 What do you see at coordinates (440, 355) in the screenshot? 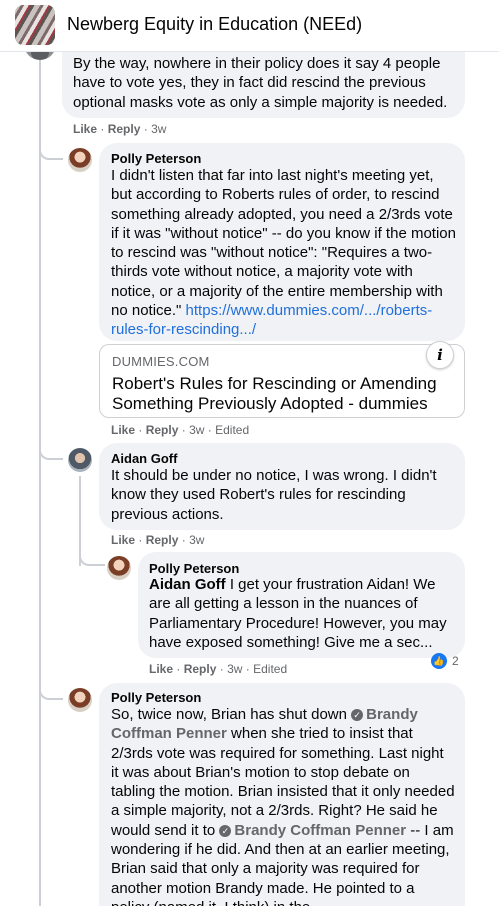
I see `info-icon: i` at bounding box center [440, 355].